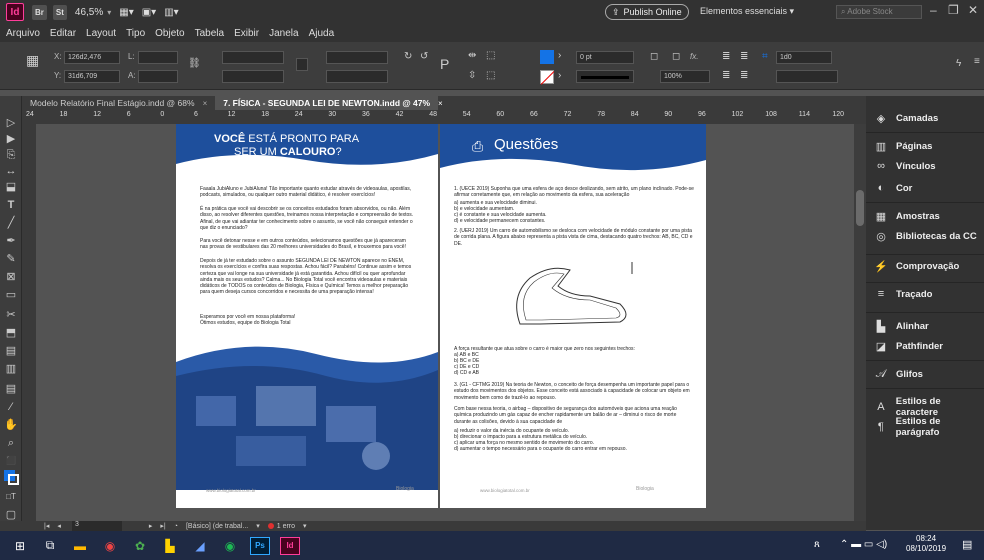  What do you see at coordinates (11, 461) in the screenshot?
I see `default-colors-icon: ⬛` at bounding box center [11, 461].